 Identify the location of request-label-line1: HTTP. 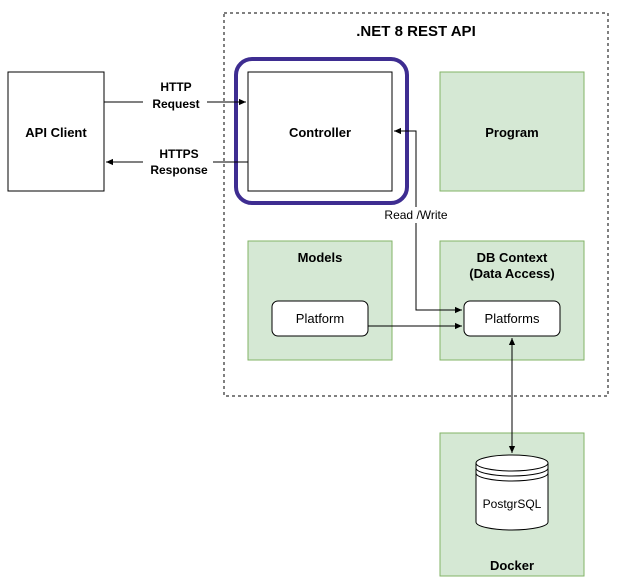
(175, 87).